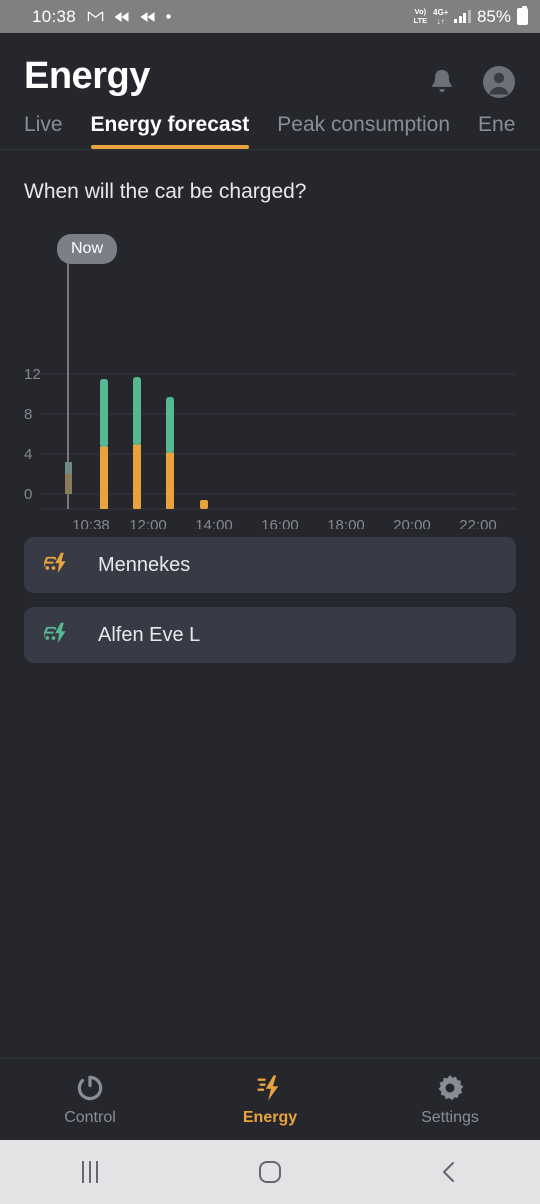  Describe the element at coordinates (442, 82) in the screenshot. I see `bell-icon` at that location.